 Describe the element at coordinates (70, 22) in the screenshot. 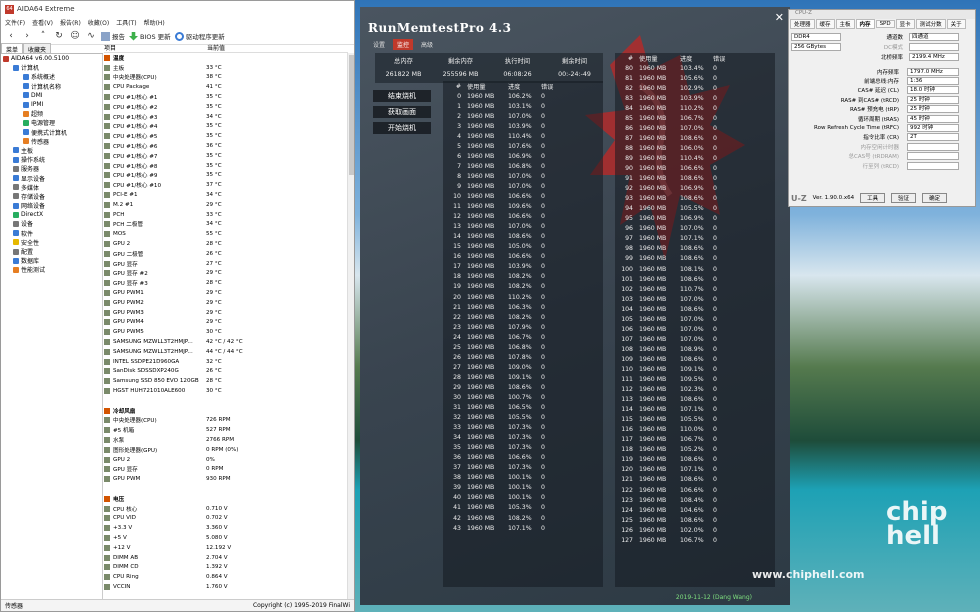

I see `menu-item: 报告(R)` at that location.